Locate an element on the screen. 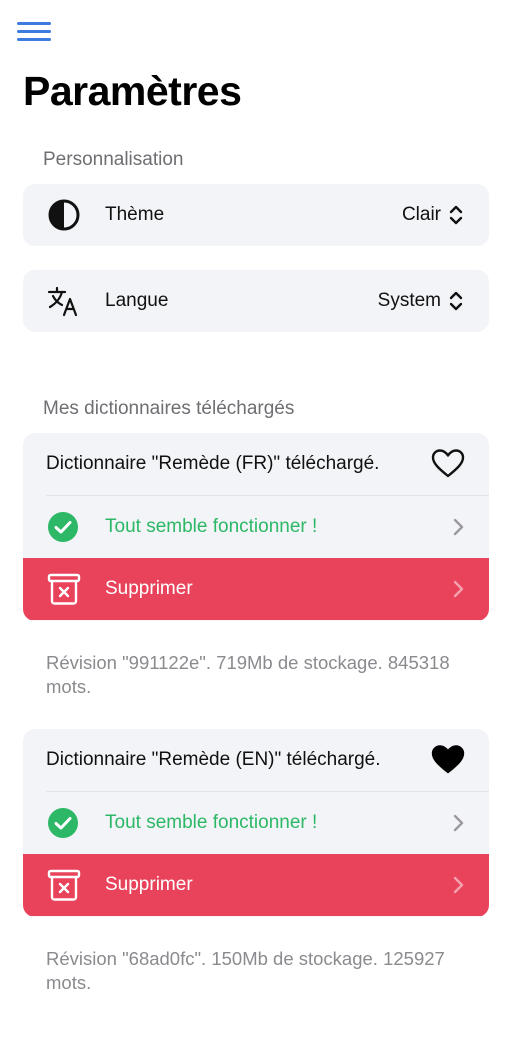 This screenshot has width=512, height=1050. theme-label: Thème is located at coordinates (135, 214).